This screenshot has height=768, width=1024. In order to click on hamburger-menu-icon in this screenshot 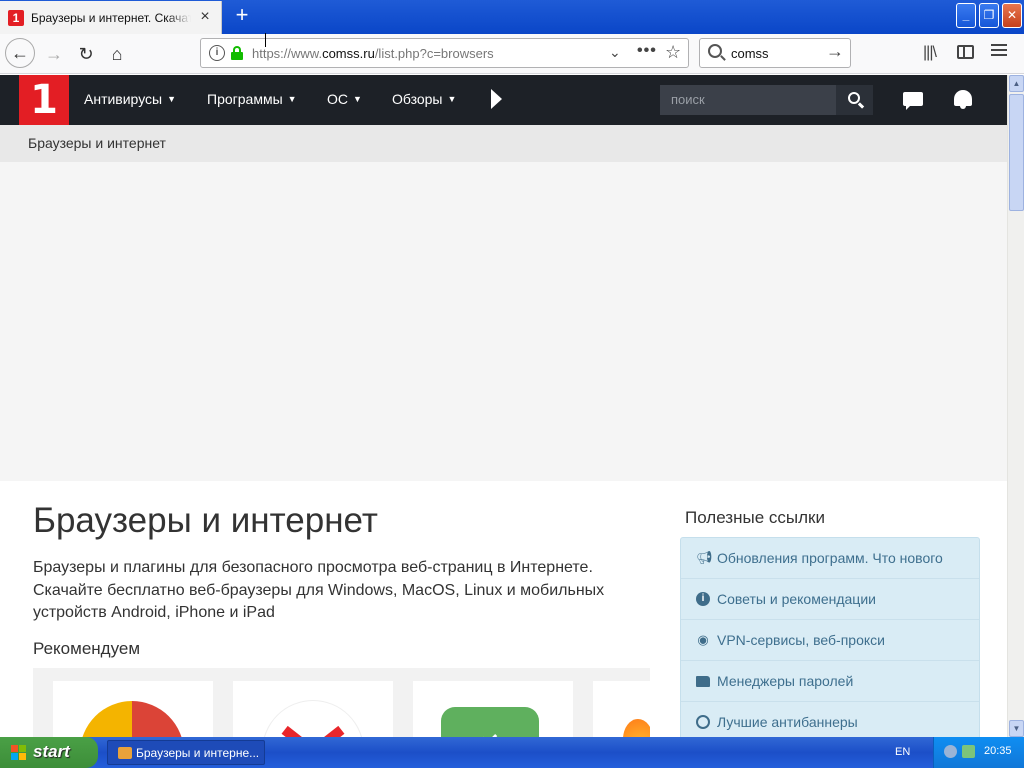, I will do `click(999, 51)`.